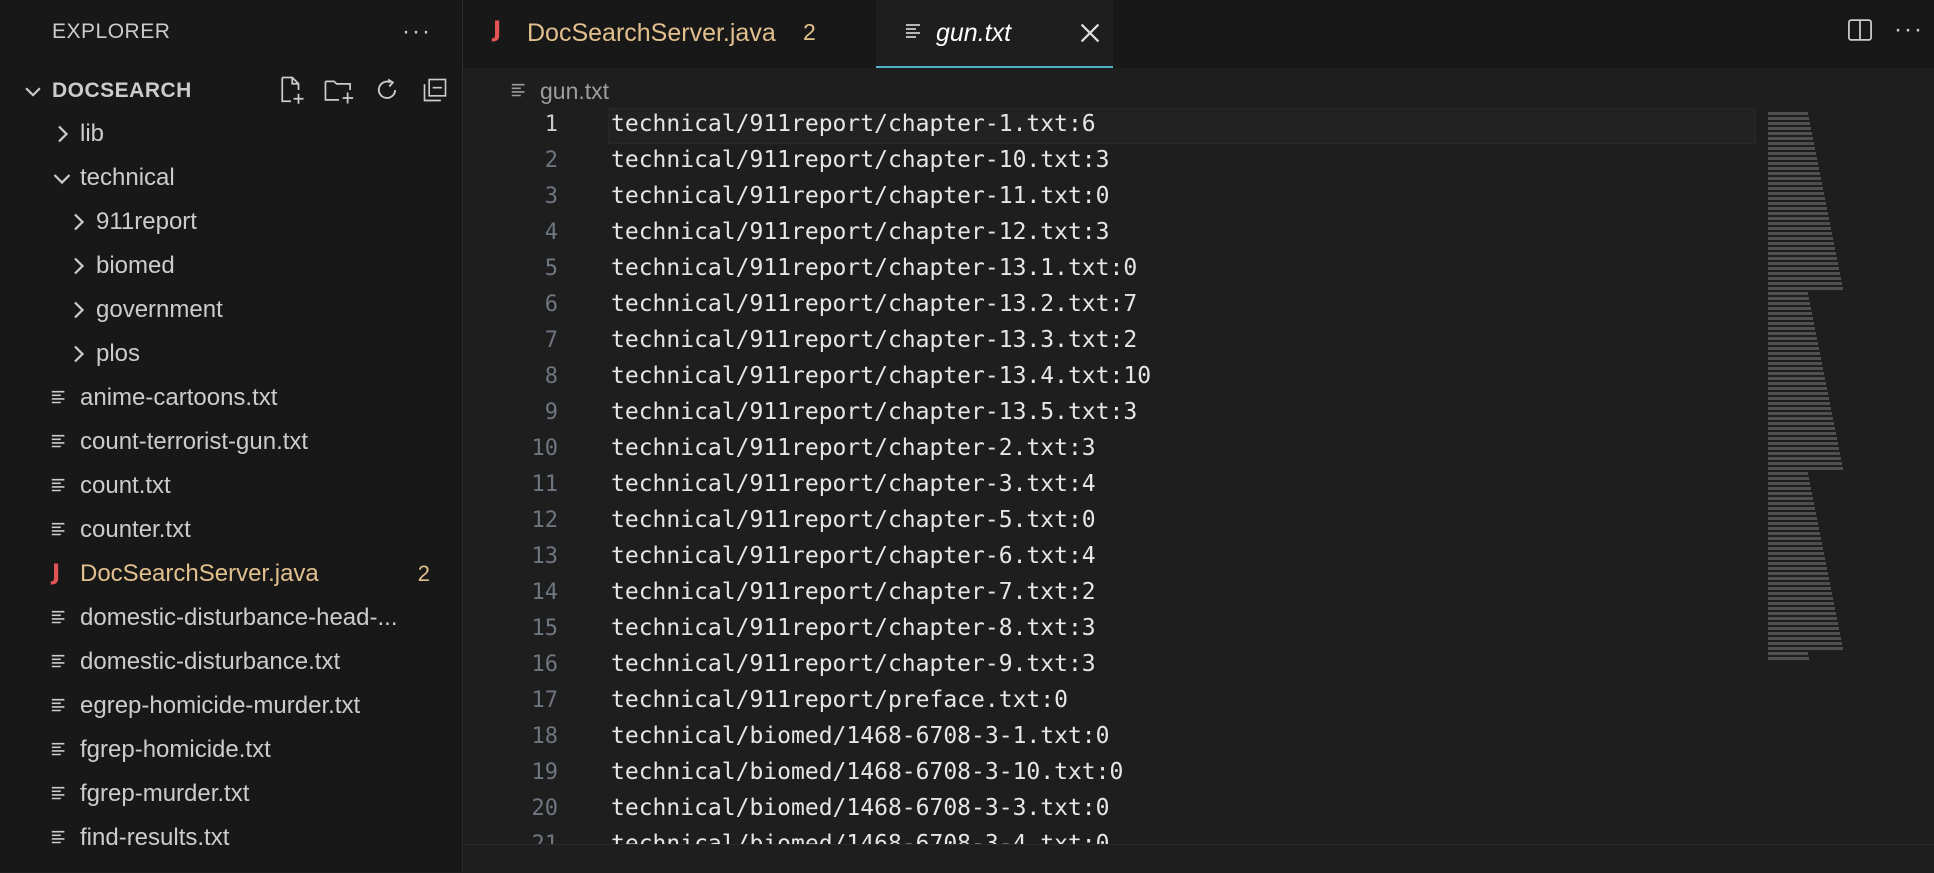  Describe the element at coordinates (237, 442) in the screenshot. I see `tree-item-file: count-terrorist-gun.txt` at that location.